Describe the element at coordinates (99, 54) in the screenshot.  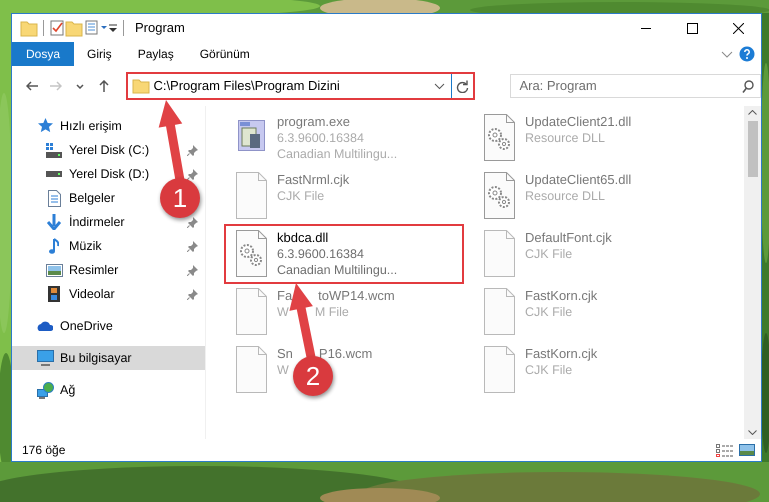
I see `ribbon-tab: Giriş` at that location.